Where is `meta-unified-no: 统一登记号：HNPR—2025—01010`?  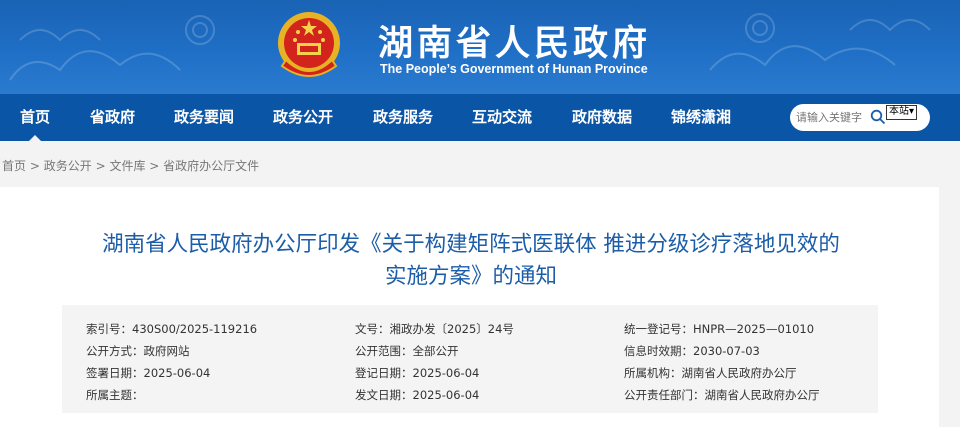
meta-unified-no: 统一登记号：HNPR—2025—01010 is located at coordinates (719, 329).